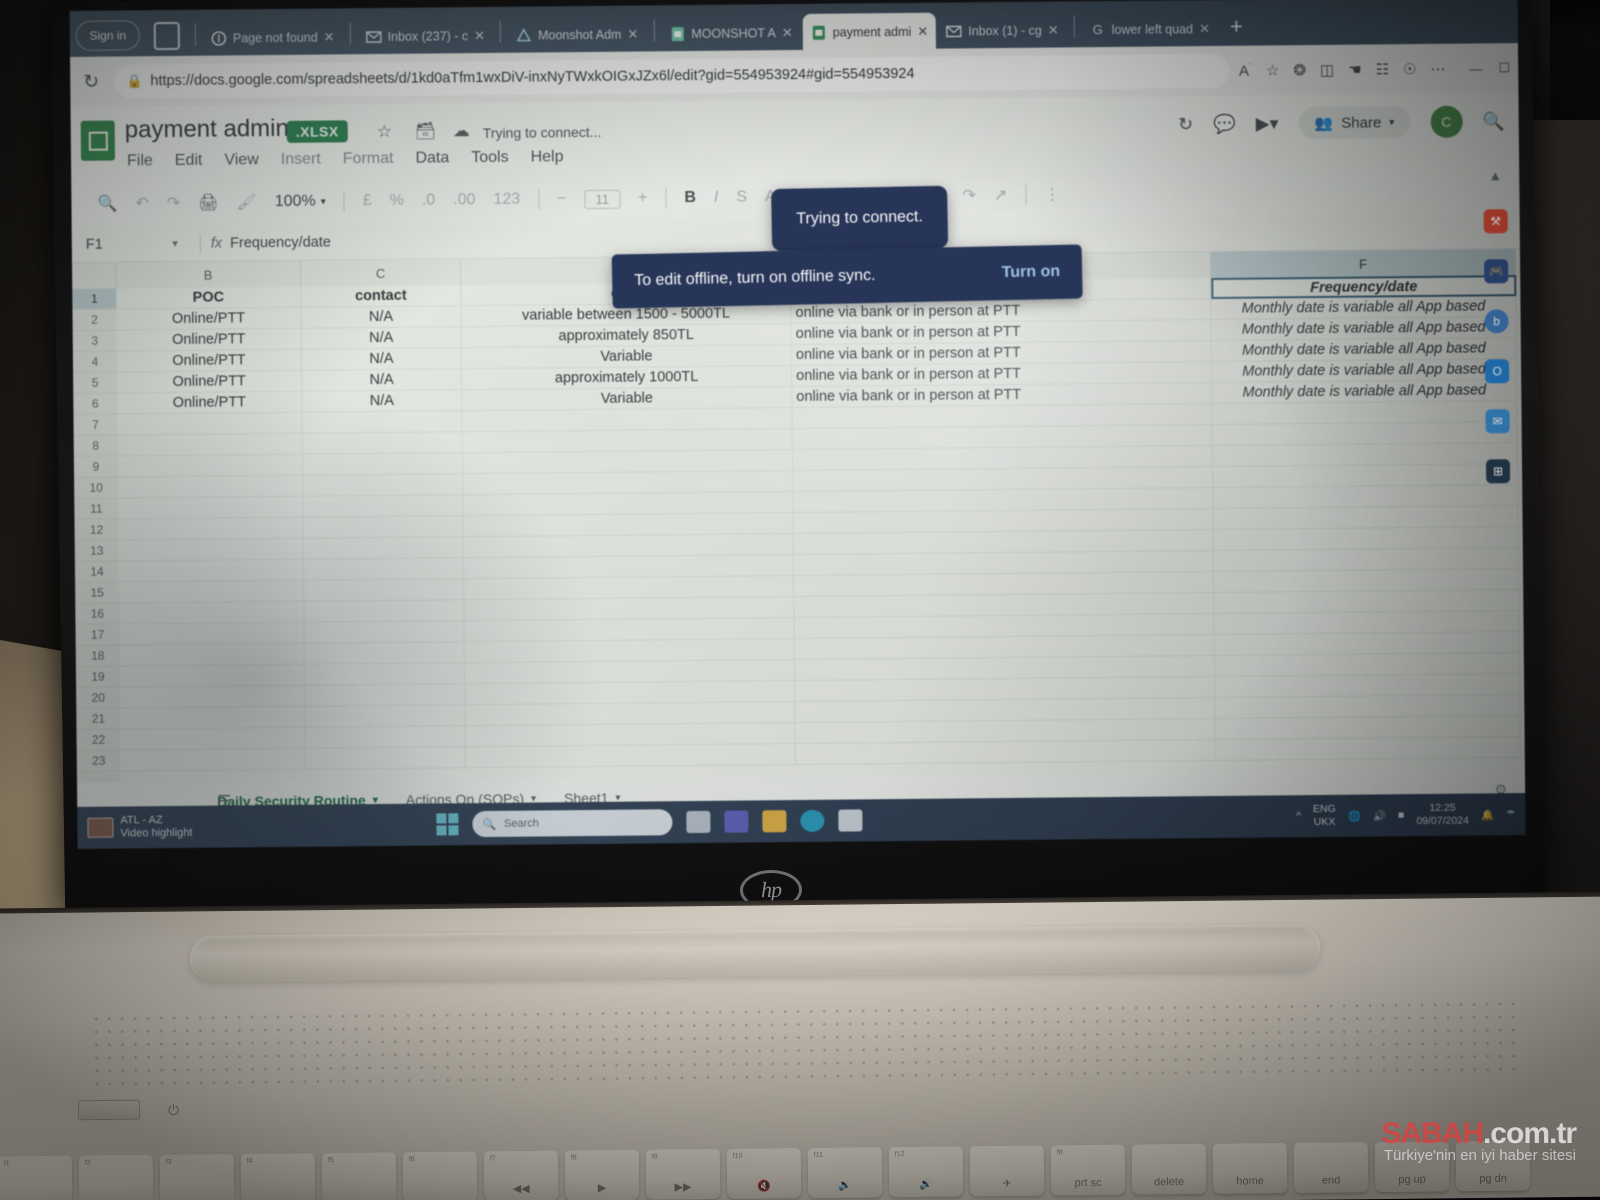  I want to click on row-header-13: 13, so click(96, 551).